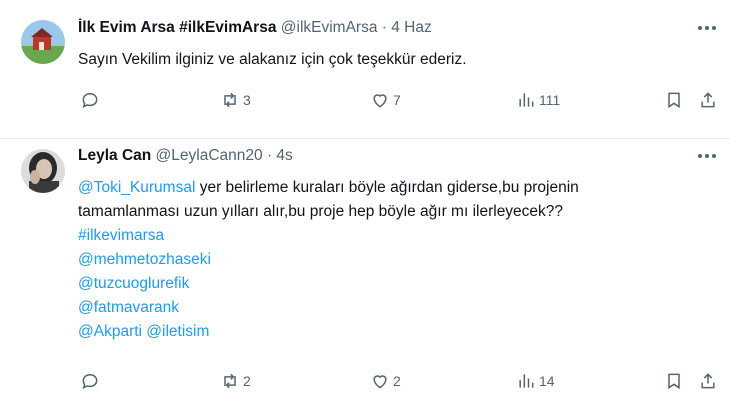  I want to click on display-name: Leyla Can, so click(114, 155).